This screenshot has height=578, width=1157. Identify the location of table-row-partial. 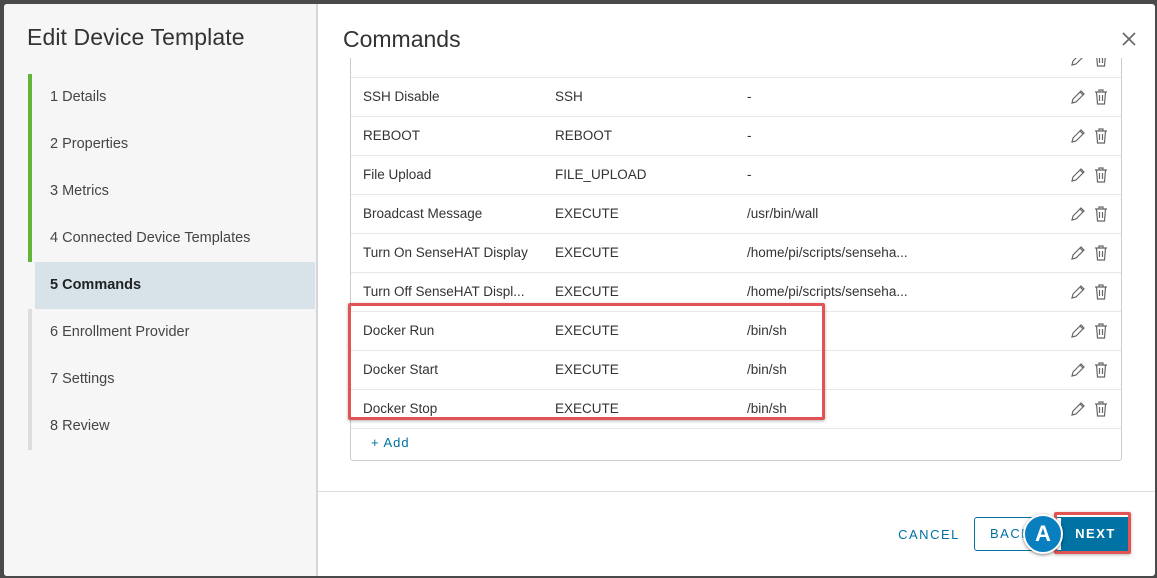
(736, 67).